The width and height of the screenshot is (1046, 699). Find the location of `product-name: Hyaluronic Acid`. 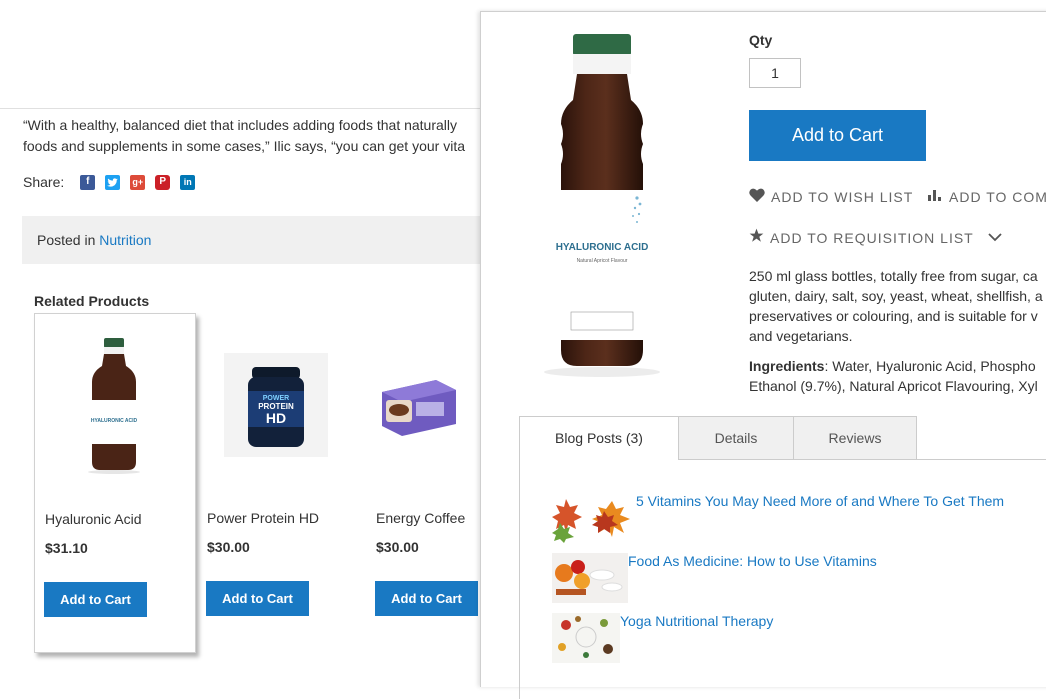

product-name: Hyaluronic Acid is located at coordinates (93, 519).